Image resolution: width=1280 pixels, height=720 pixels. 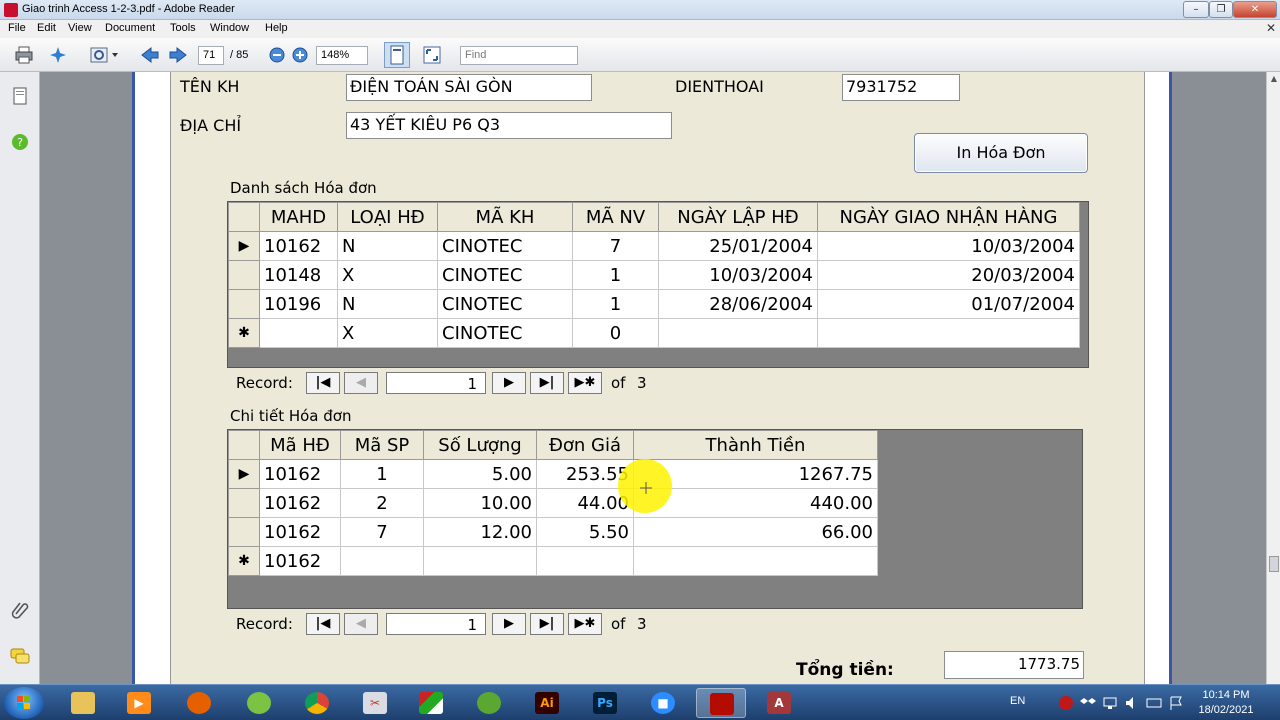 What do you see at coordinates (1066, 703) in the screenshot?
I see `mcafee-icon` at bounding box center [1066, 703].